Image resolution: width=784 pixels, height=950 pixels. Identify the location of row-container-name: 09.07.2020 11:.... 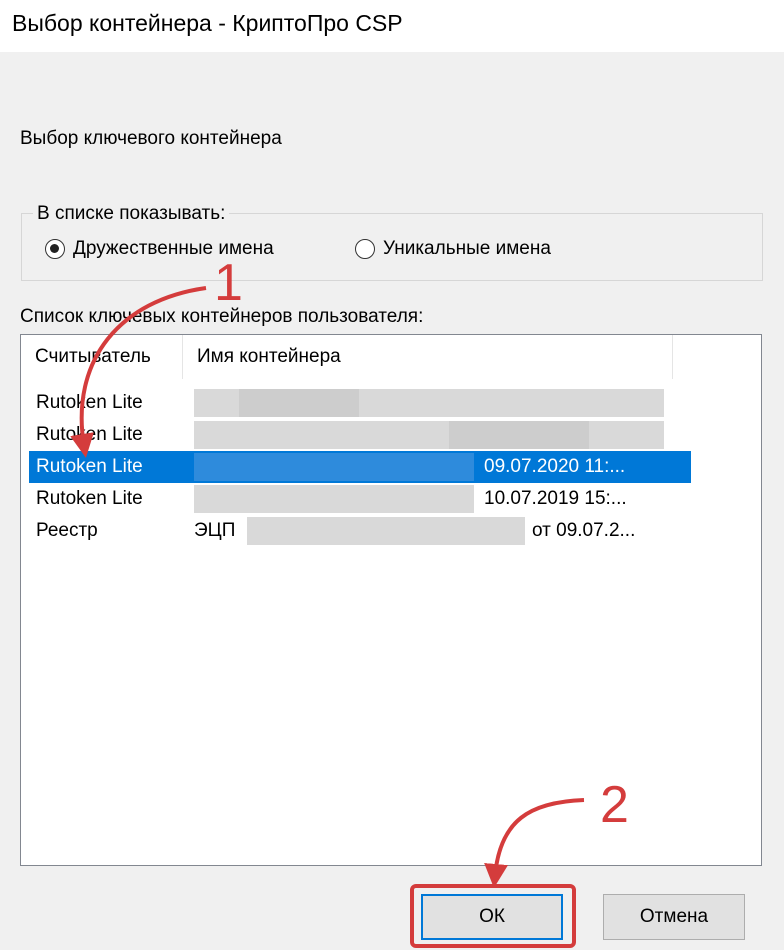
(555, 466).